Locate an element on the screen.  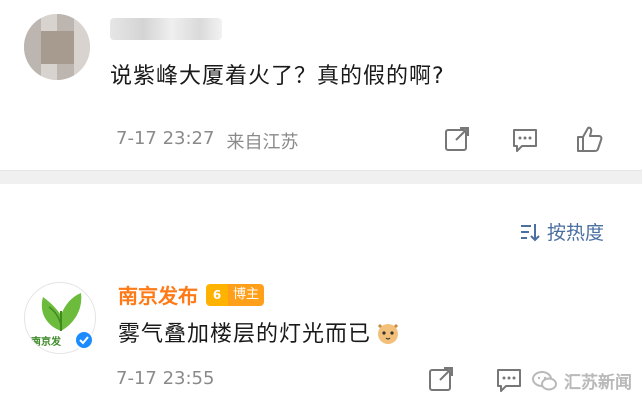
comment-date: 7-17 23:27 is located at coordinates (165, 138).